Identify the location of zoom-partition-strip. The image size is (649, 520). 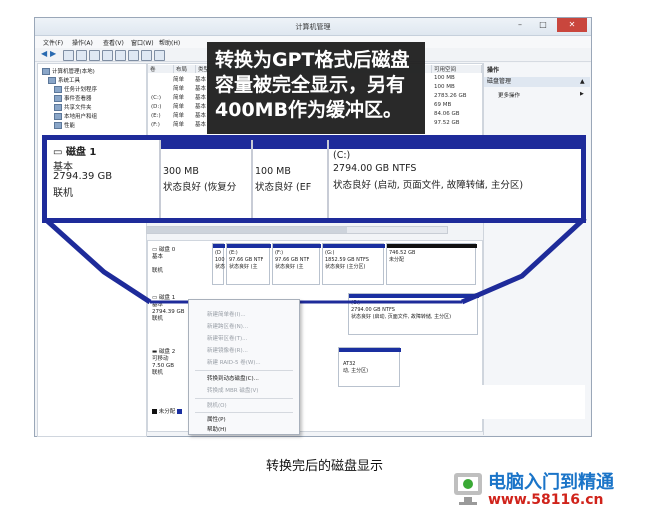
(290, 144).